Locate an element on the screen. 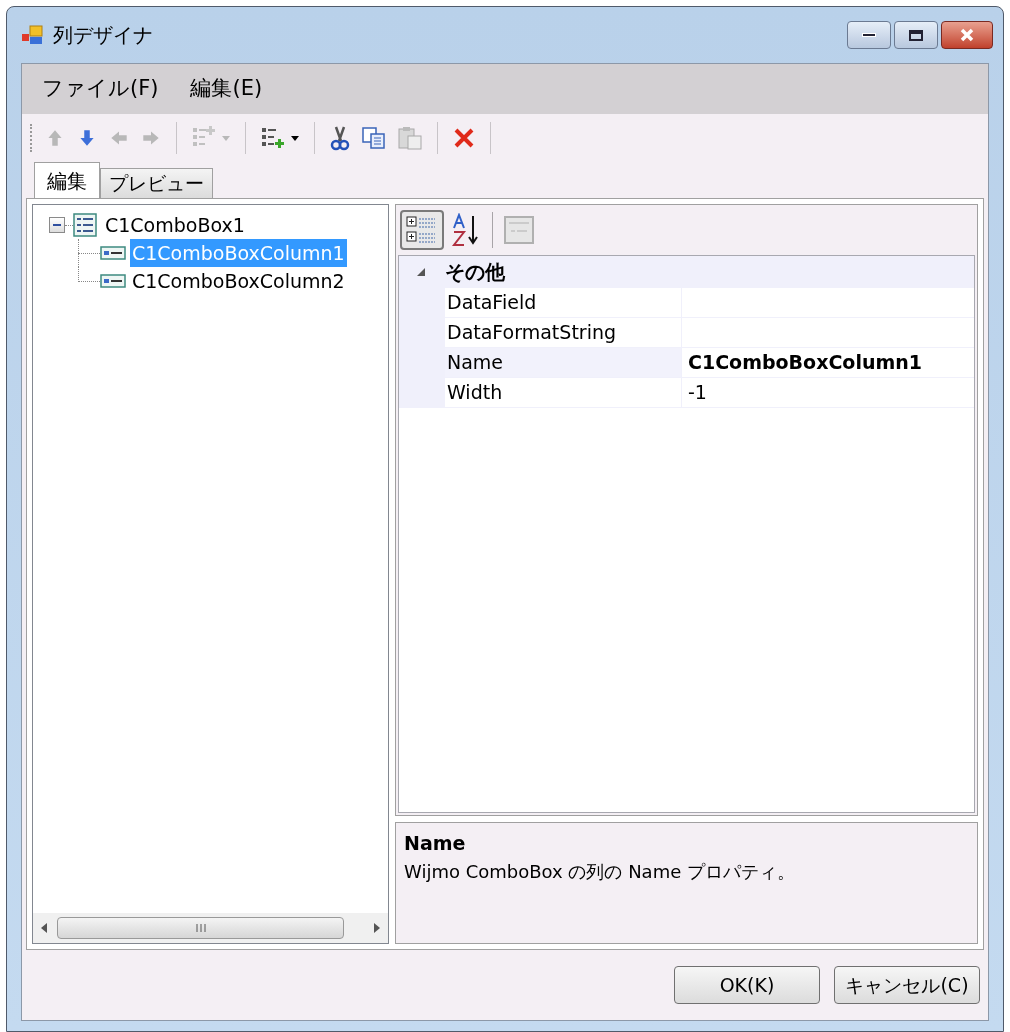 The height and width of the screenshot is (1032, 1010). tab: 編集 is located at coordinates (67, 180).